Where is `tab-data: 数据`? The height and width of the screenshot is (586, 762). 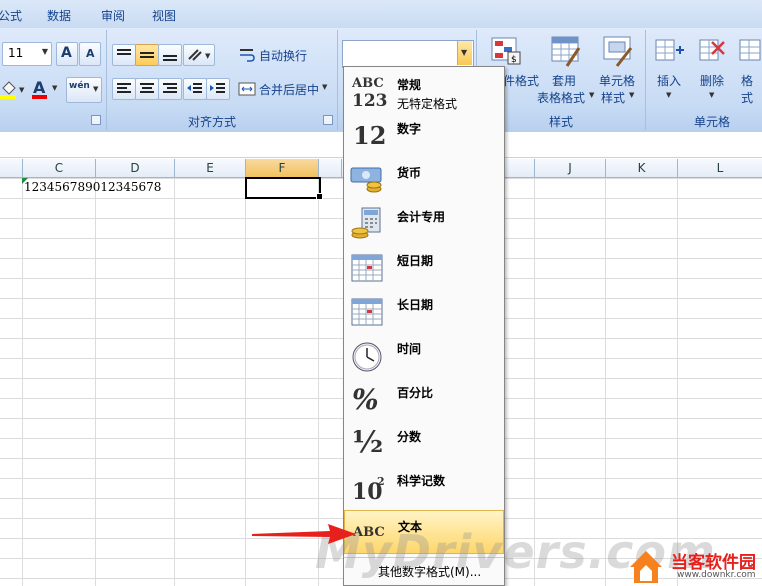 tab-data: 数据 is located at coordinates (59, 15).